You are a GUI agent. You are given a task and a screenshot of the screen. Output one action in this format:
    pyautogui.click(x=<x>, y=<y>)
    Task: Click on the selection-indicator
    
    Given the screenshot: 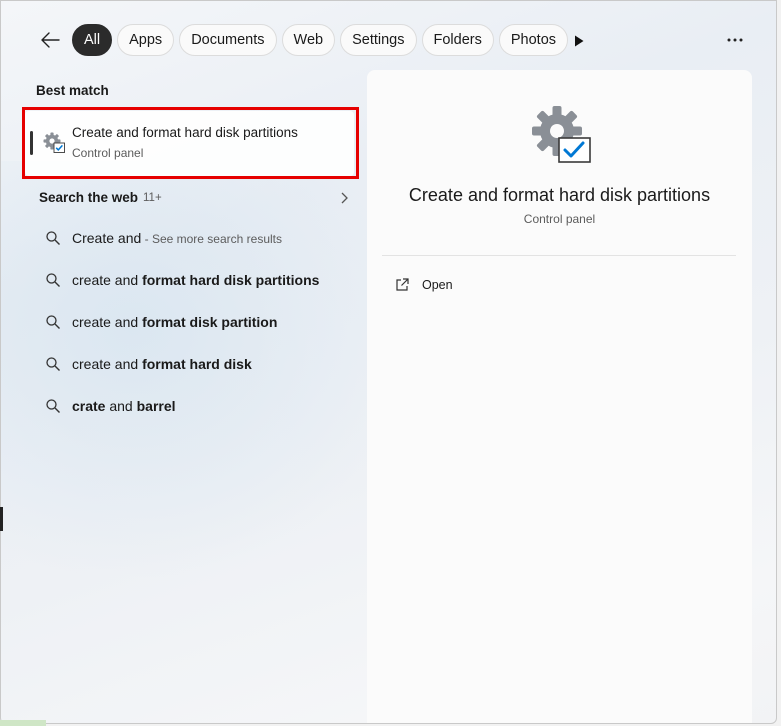 What is the action you would take?
    pyautogui.click(x=31, y=143)
    